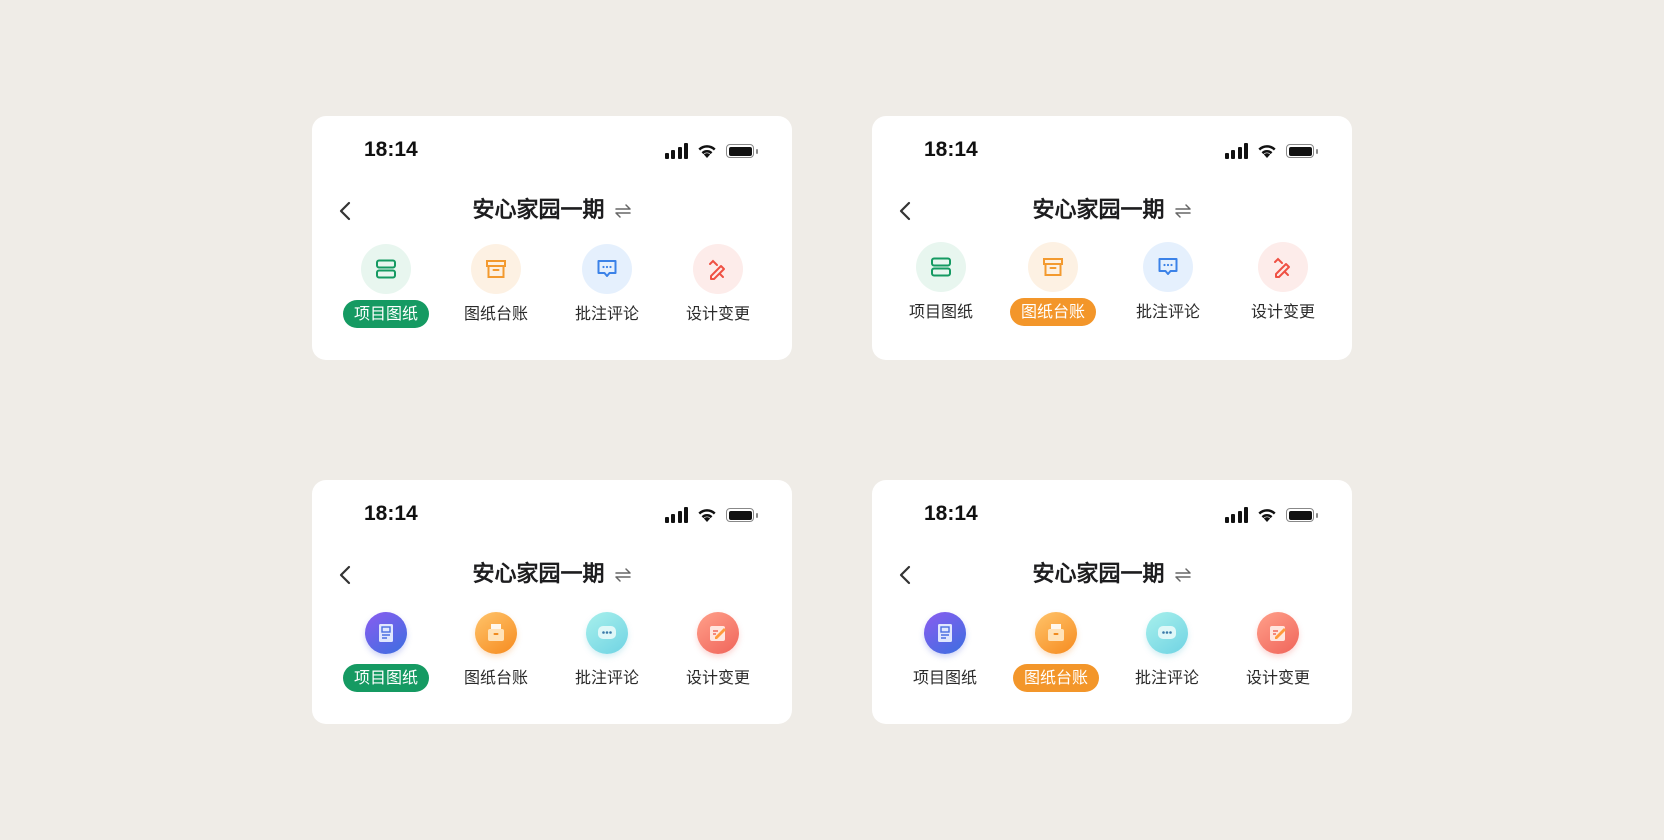 Image resolution: width=1664 pixels, height=840 pixels. Describe the element at coordinates (1112, 238) in the screenshot. I see `phone-card-2: 18:14 安心家园一期 项目图纸 图纸台账 批注评论 设计变更` at that location.